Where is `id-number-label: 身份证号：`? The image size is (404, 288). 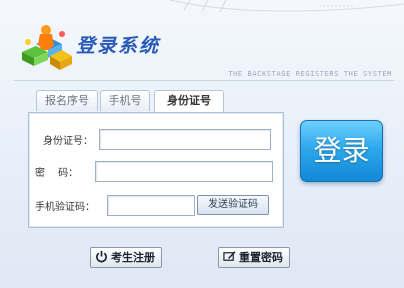 id-number-label: 身份证号： is located at coordinates (68, 141).